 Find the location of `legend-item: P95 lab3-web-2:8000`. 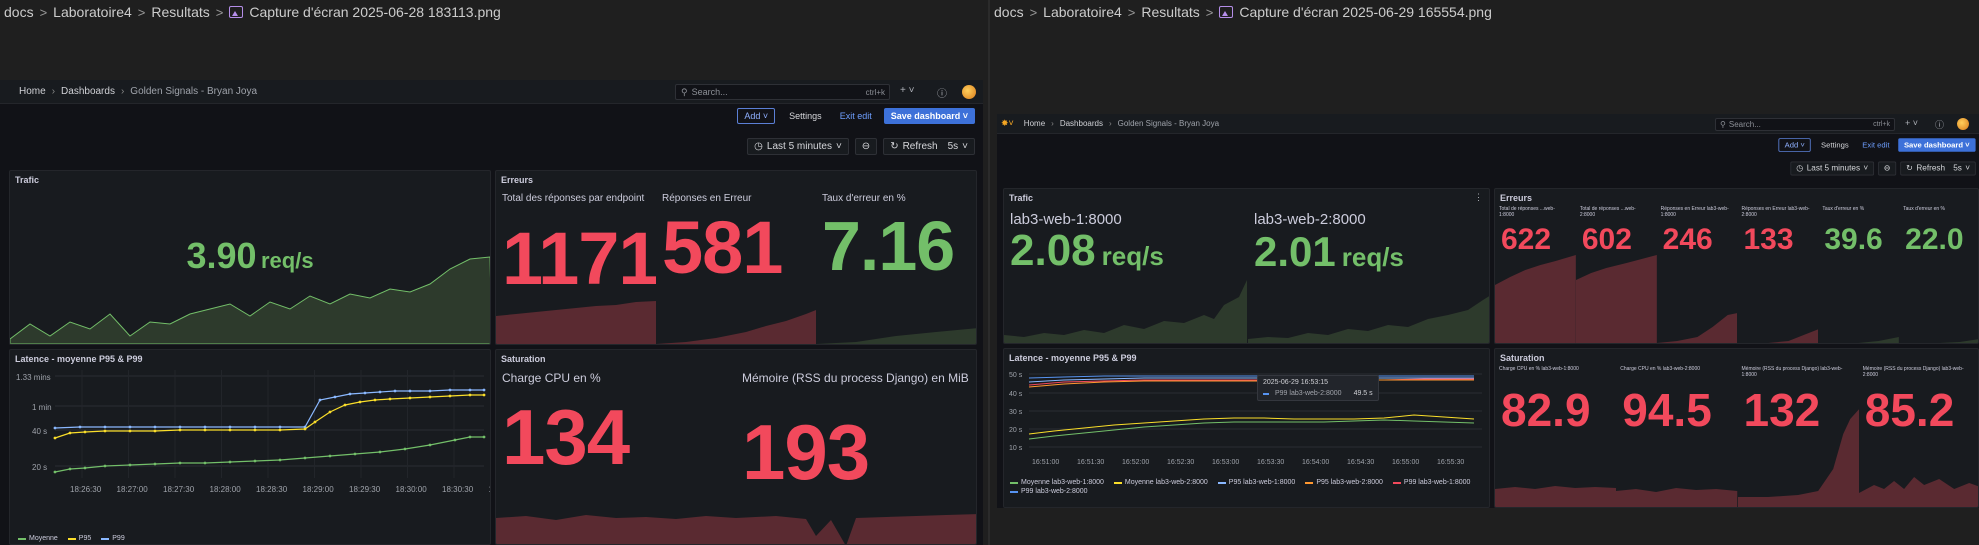

legend-item: P95 lab3-web-2:8000 is located at coordinates (1344, 482).